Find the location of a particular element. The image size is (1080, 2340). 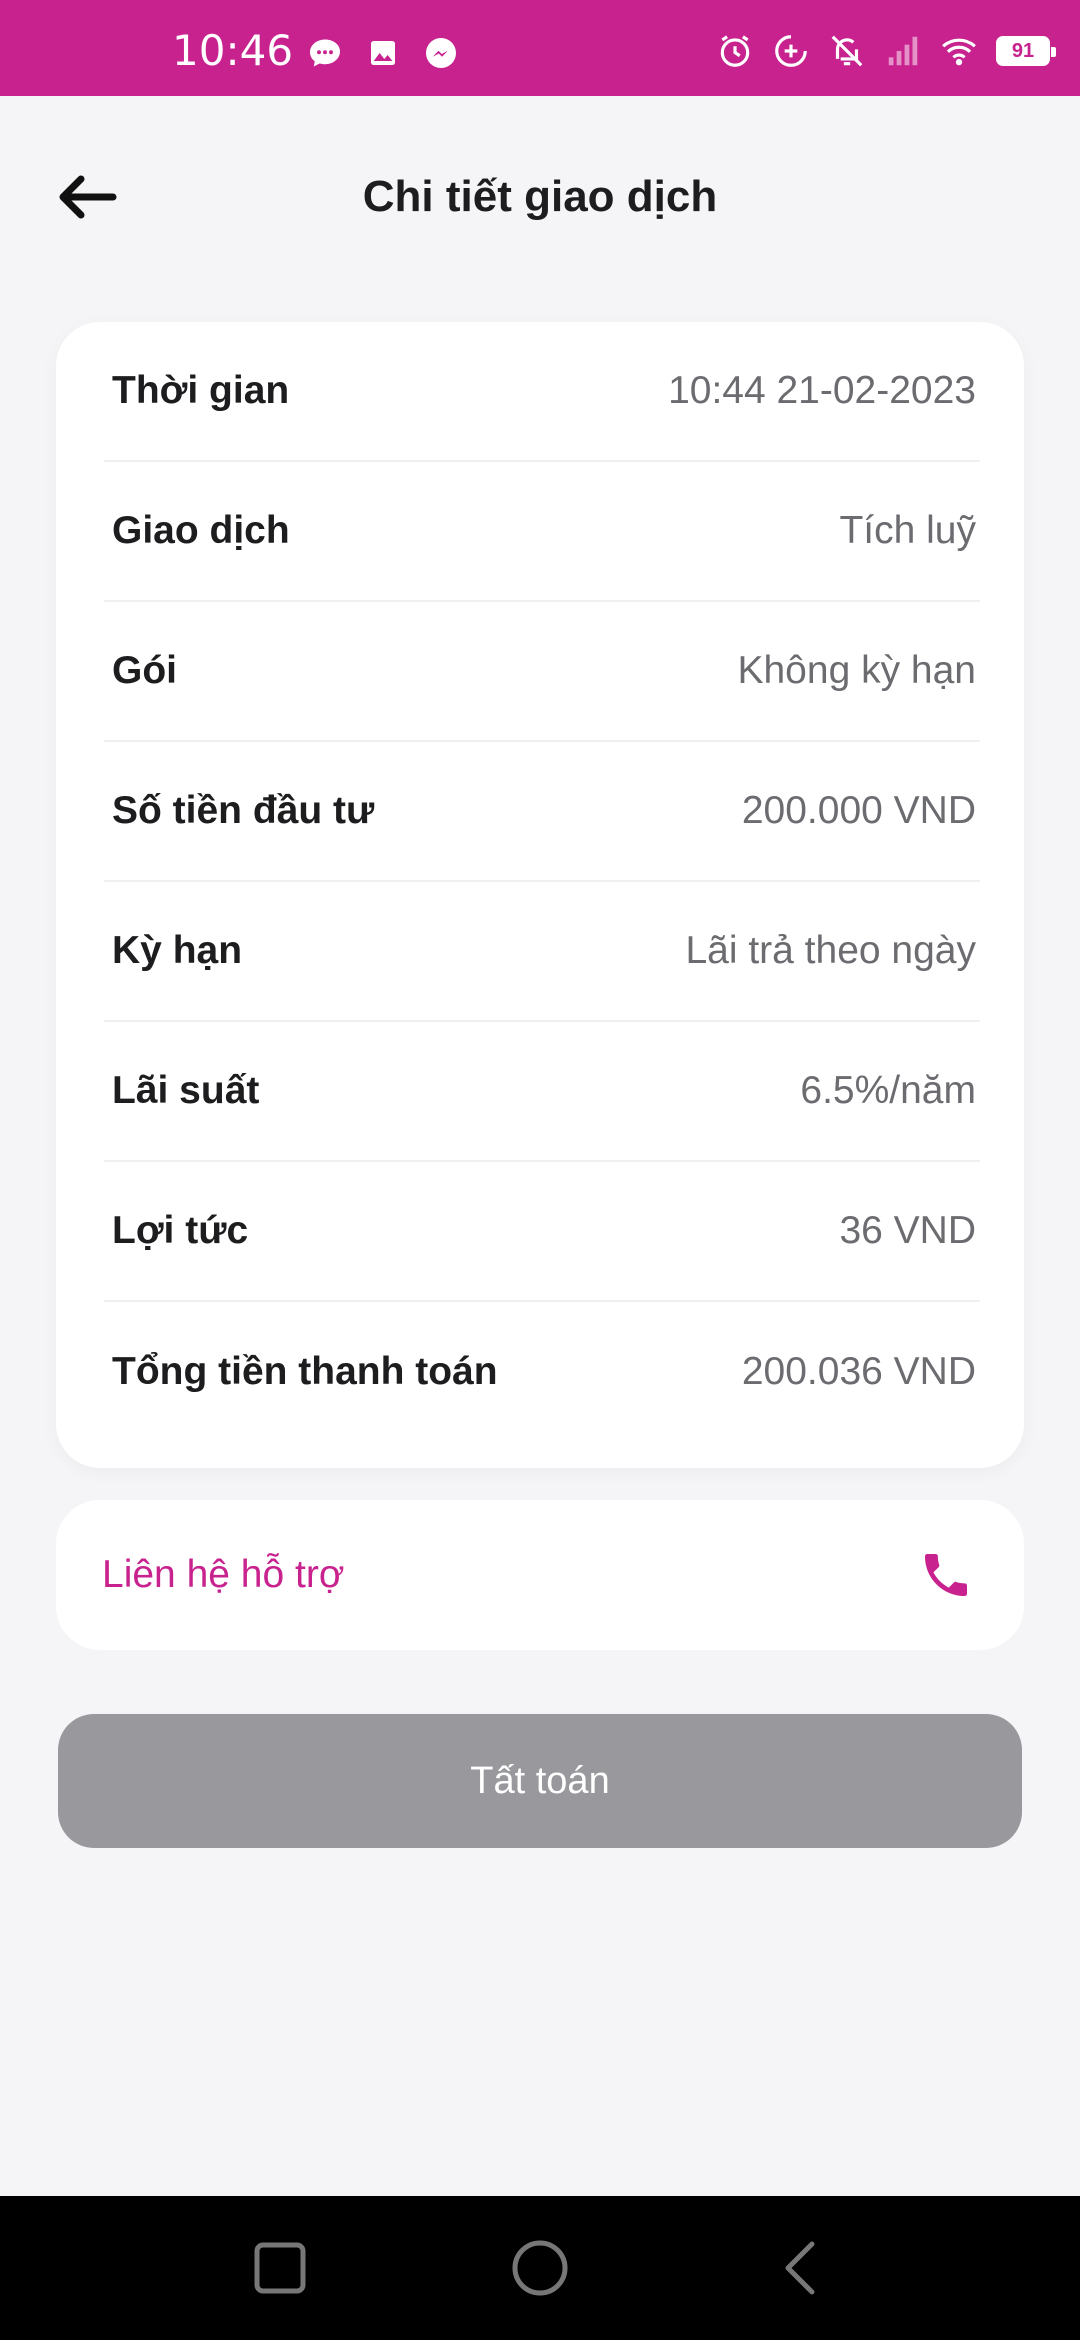

detail-row-time: Thời gian 10:44 21-02-2023 is located at coordinates (542, 392).